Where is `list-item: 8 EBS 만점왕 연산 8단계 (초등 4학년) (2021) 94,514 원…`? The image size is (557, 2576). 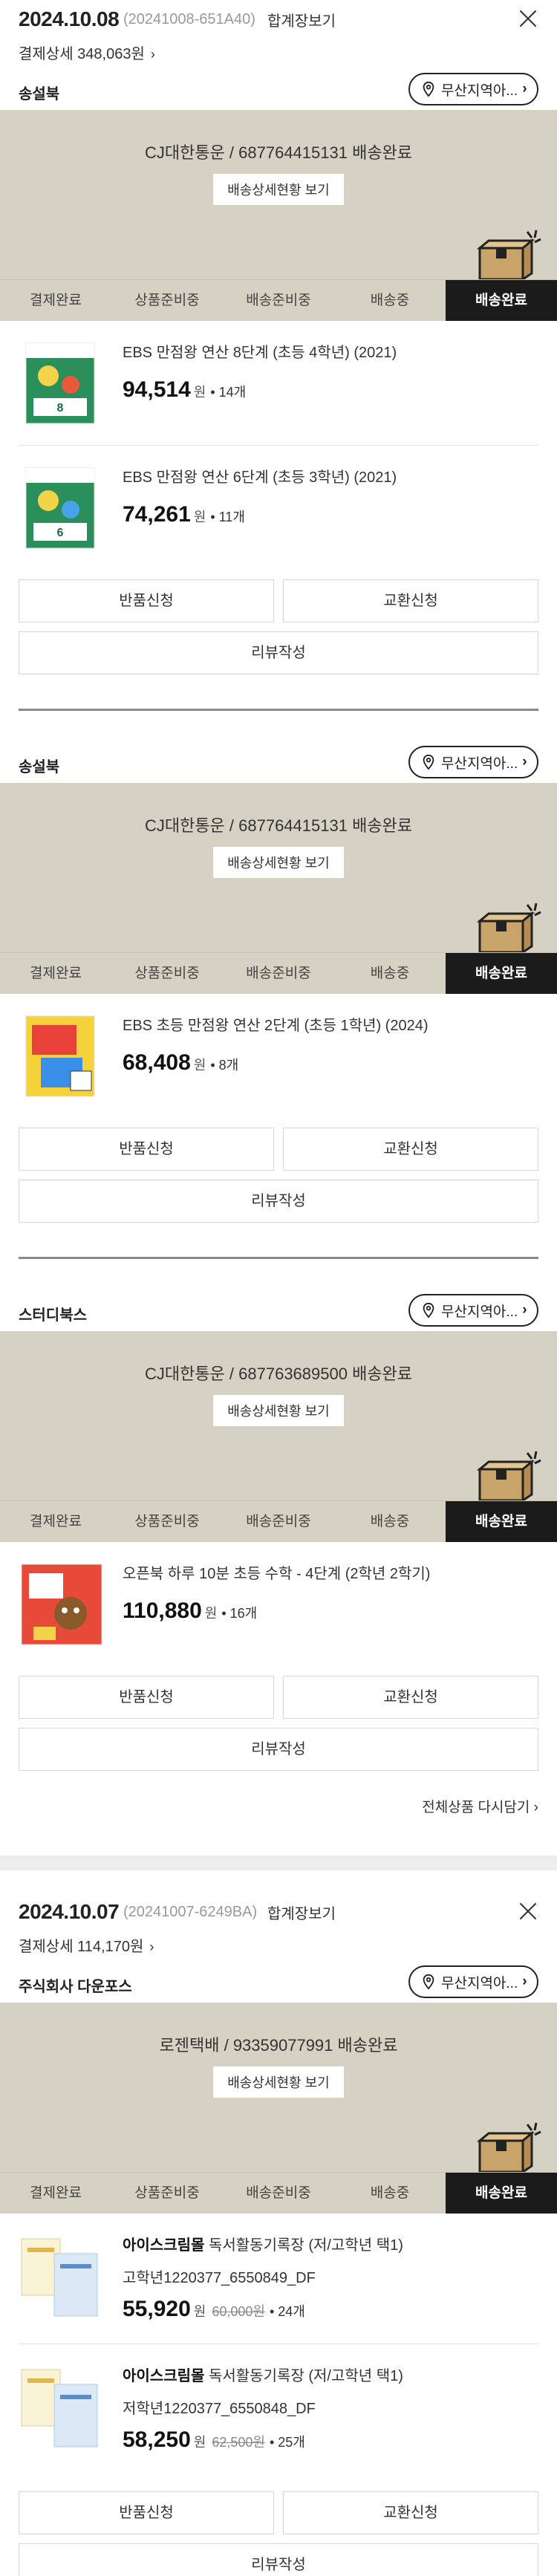 list-item: 8 EBS 만점왕 연산 8단계 (초등 4학년) (2021) 94,514 원… is located at coordinates (279, 383).